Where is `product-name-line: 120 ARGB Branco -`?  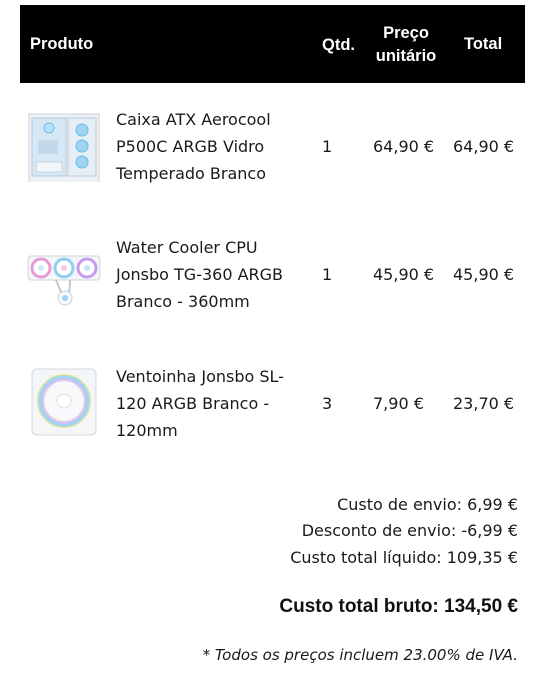 product-name-line: 120 ARGB Branco - is located at coordinates (193, 403).